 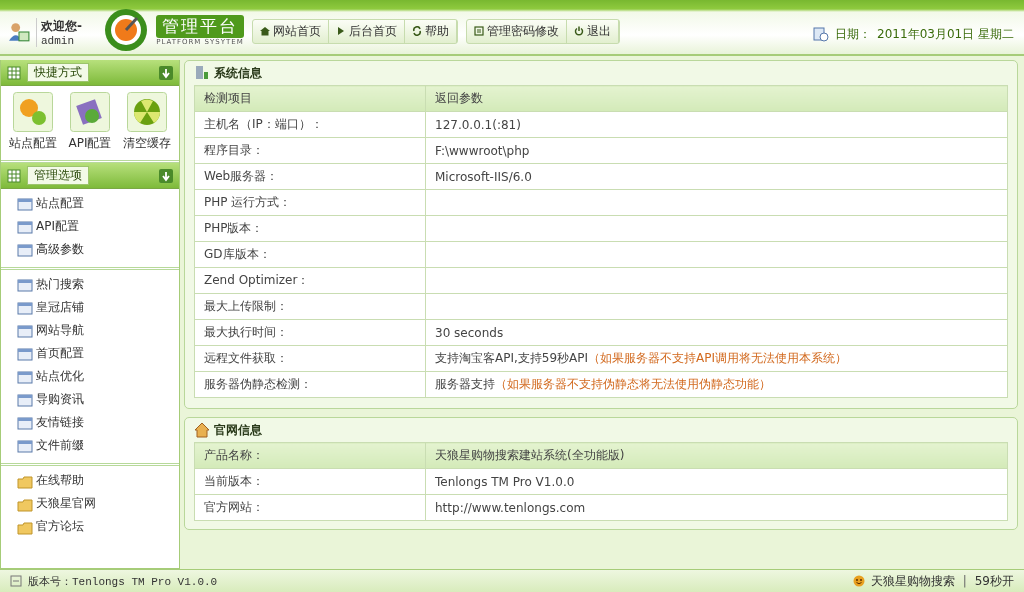 What do you see at coordinates (19, 32) in the screenshot?
I see `user-icon` at bounding box center [19, 32].